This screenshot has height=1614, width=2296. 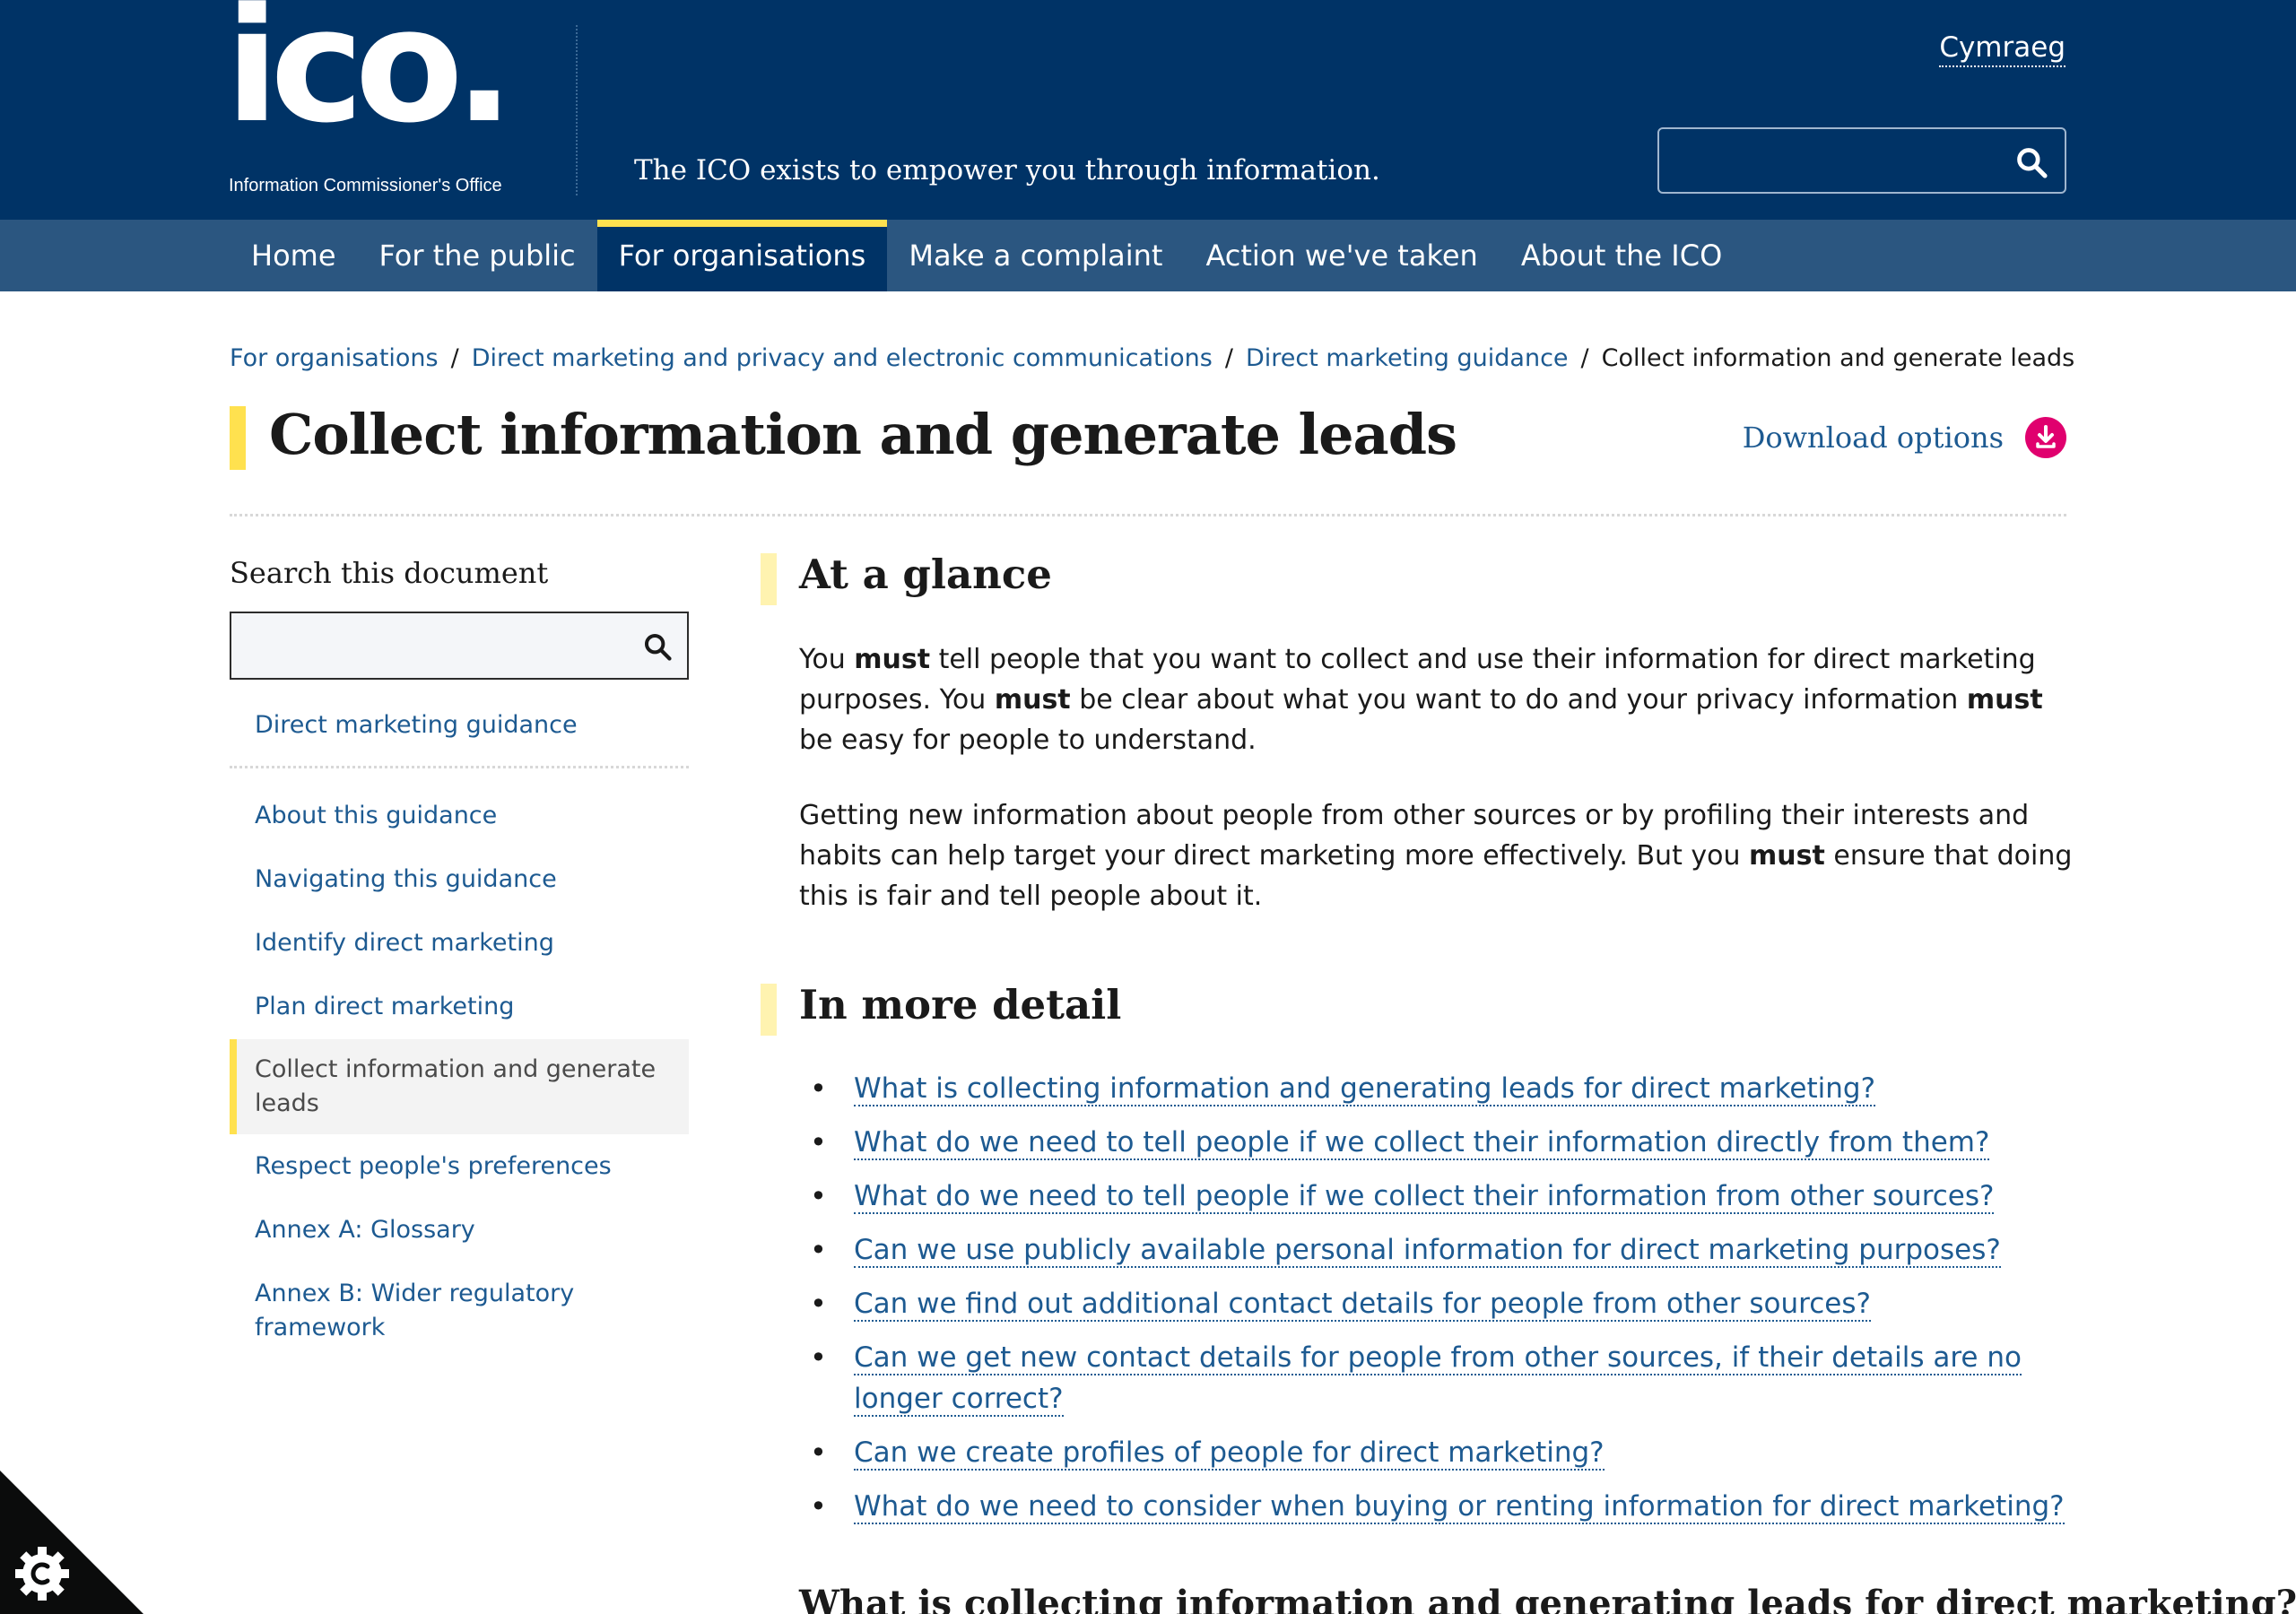 What do you see at coordinates (1838, 358) in the screenshot?
I see `breadcrumb-current: Collect information and generate leads` at bounding box center [1838, 358].